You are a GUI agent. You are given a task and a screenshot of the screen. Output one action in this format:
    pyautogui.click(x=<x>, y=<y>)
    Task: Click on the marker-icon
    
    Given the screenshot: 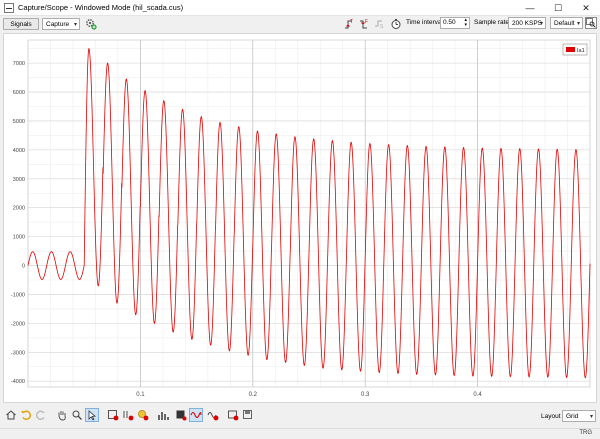 What is the action you would take?
    pyautogui.click(x=143, y=415)
    